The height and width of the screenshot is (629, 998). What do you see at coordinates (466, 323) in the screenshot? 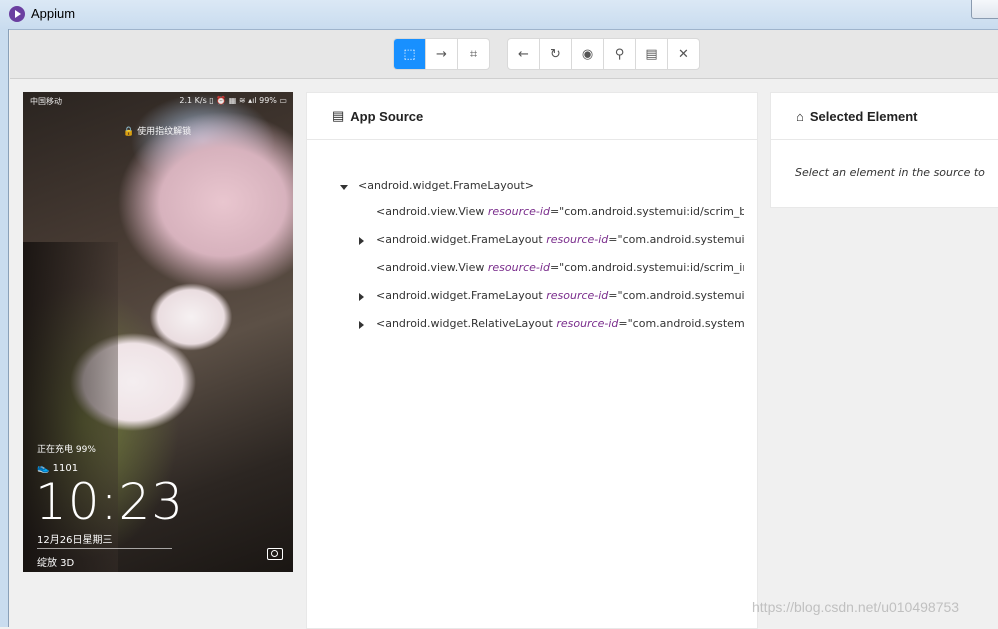
I see `node-tag: <android.widget.RelativeLayout` at bounding box center [466, 323].